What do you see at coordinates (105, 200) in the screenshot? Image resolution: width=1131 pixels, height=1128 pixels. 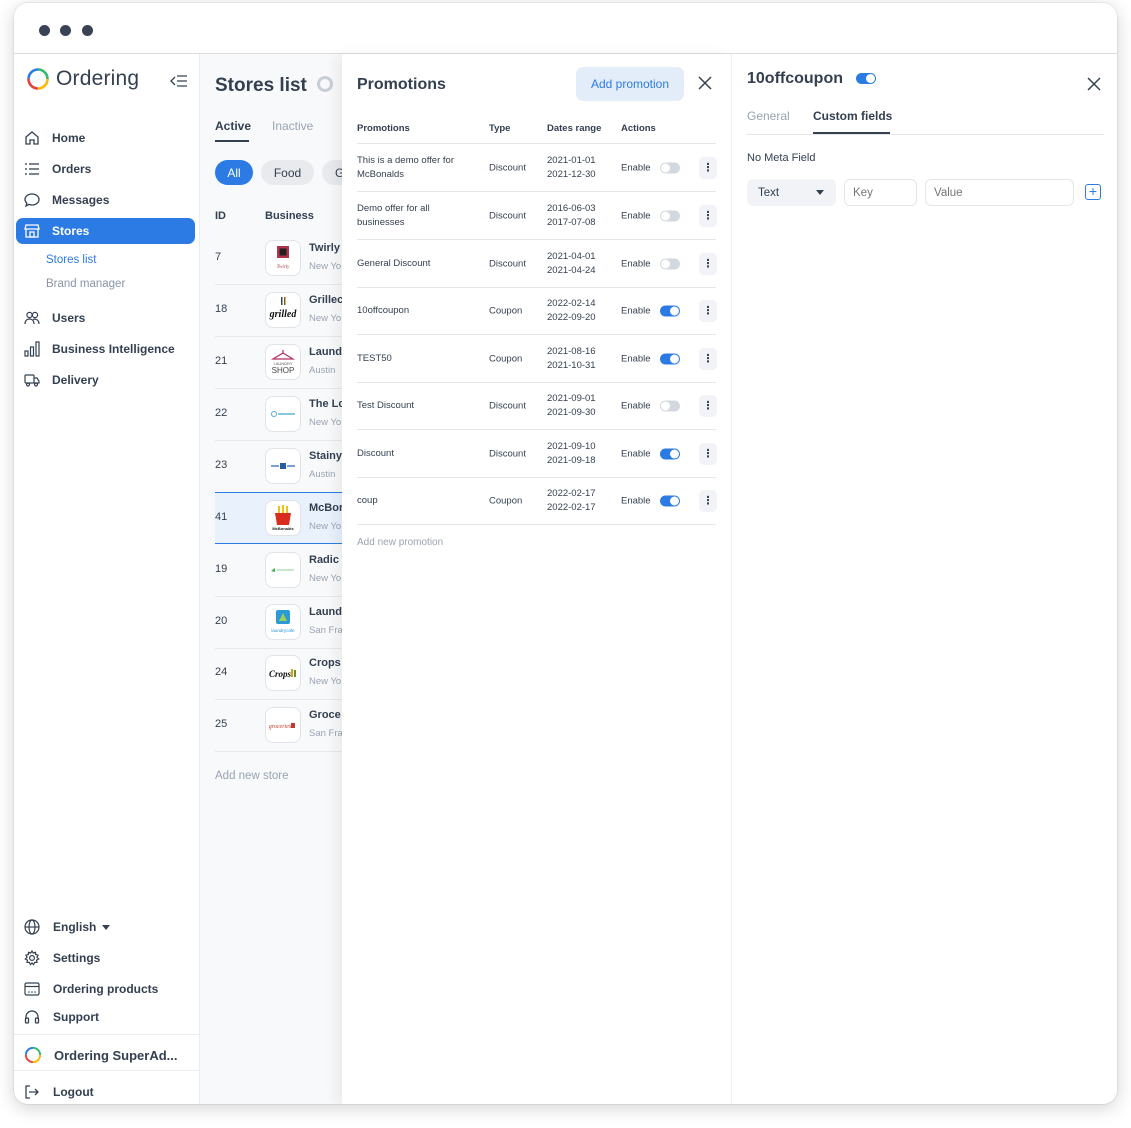 I see `sidebar-item-messages: Messages` at bounding box center [105, 200].